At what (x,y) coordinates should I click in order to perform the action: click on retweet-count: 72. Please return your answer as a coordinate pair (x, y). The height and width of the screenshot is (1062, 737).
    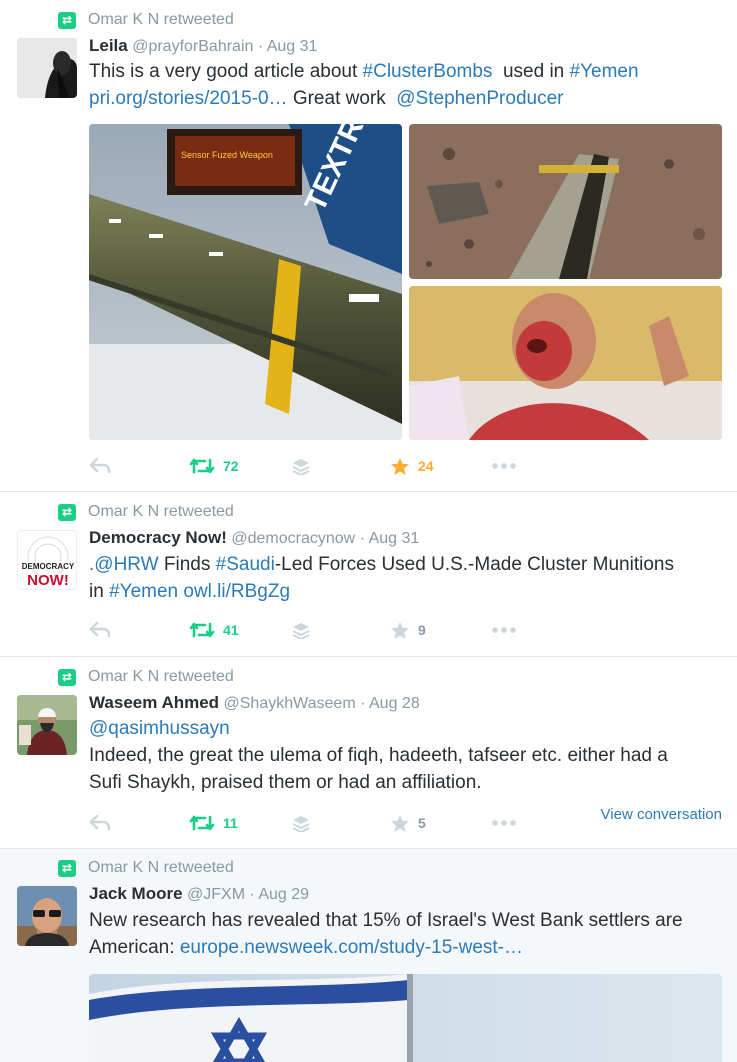
    Looking at the image, I should click on (231, 466).